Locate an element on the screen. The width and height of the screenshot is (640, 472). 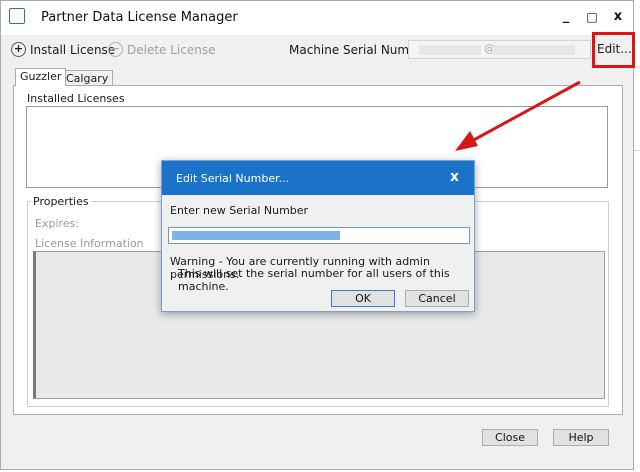
new-serial-input is located at coordinates (319, 235).